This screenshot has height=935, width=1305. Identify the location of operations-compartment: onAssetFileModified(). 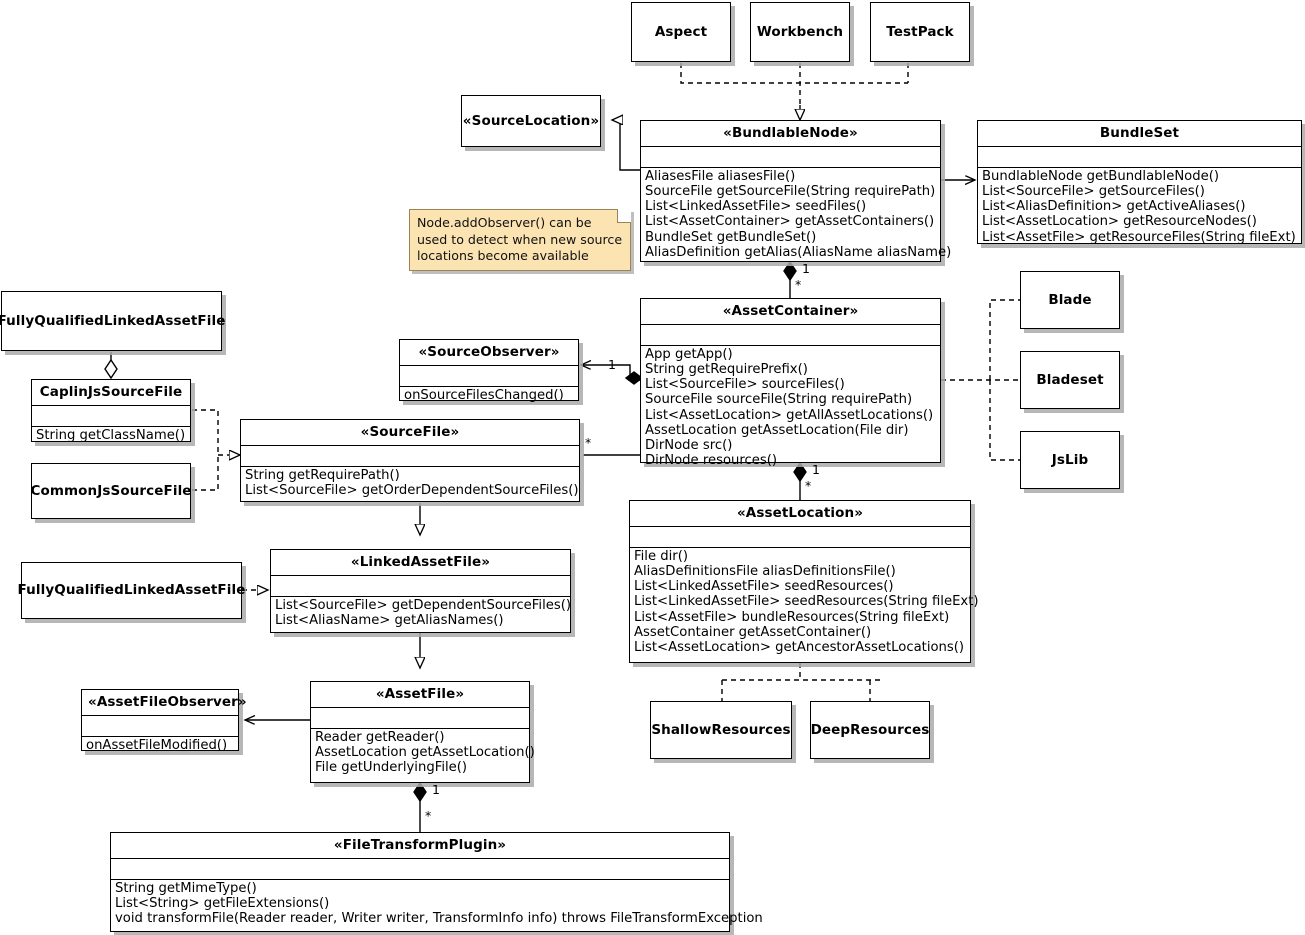
(160, 745).